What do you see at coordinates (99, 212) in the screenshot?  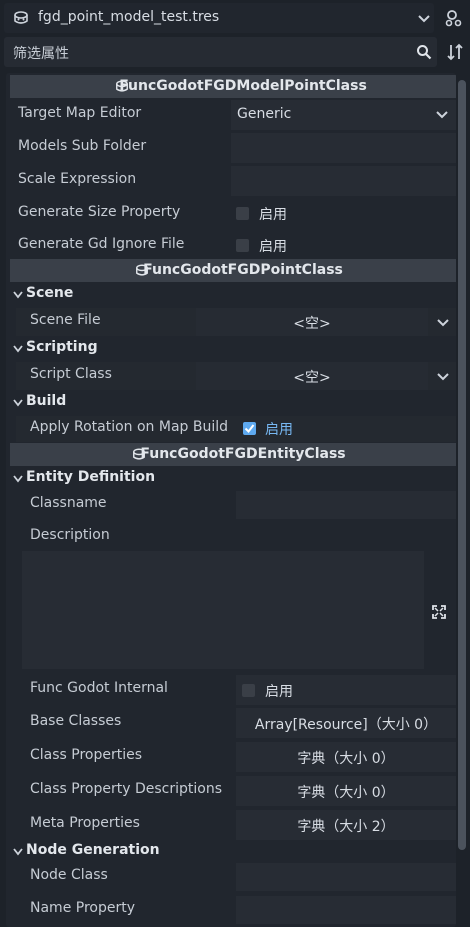 I see `property-label: Generate Size Property` at bounding box center [99, 212].